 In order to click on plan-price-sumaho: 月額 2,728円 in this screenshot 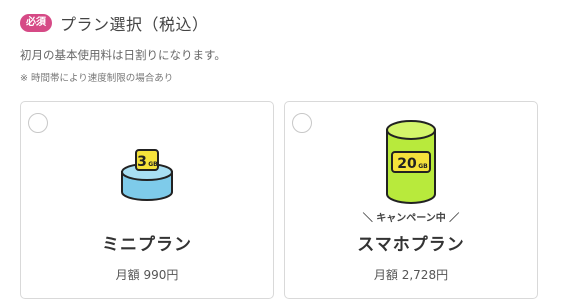, I will do `click(411, 275)`.